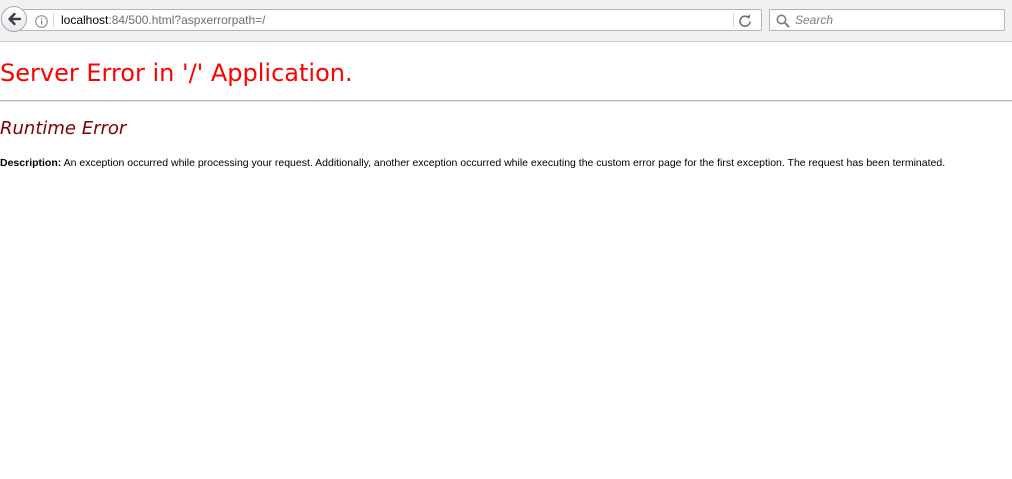 The image size is (1012, 479). I want to click on info-icon, so click(41, 20).